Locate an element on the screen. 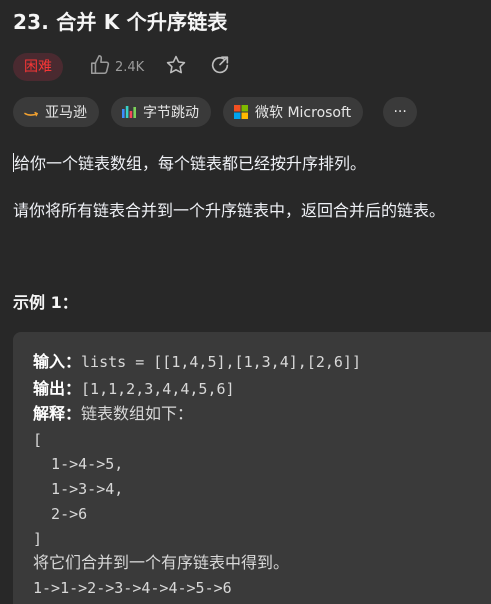 The image size is (491, 604). tag-label: 字节跳动 is located at coordinates (171, 113).